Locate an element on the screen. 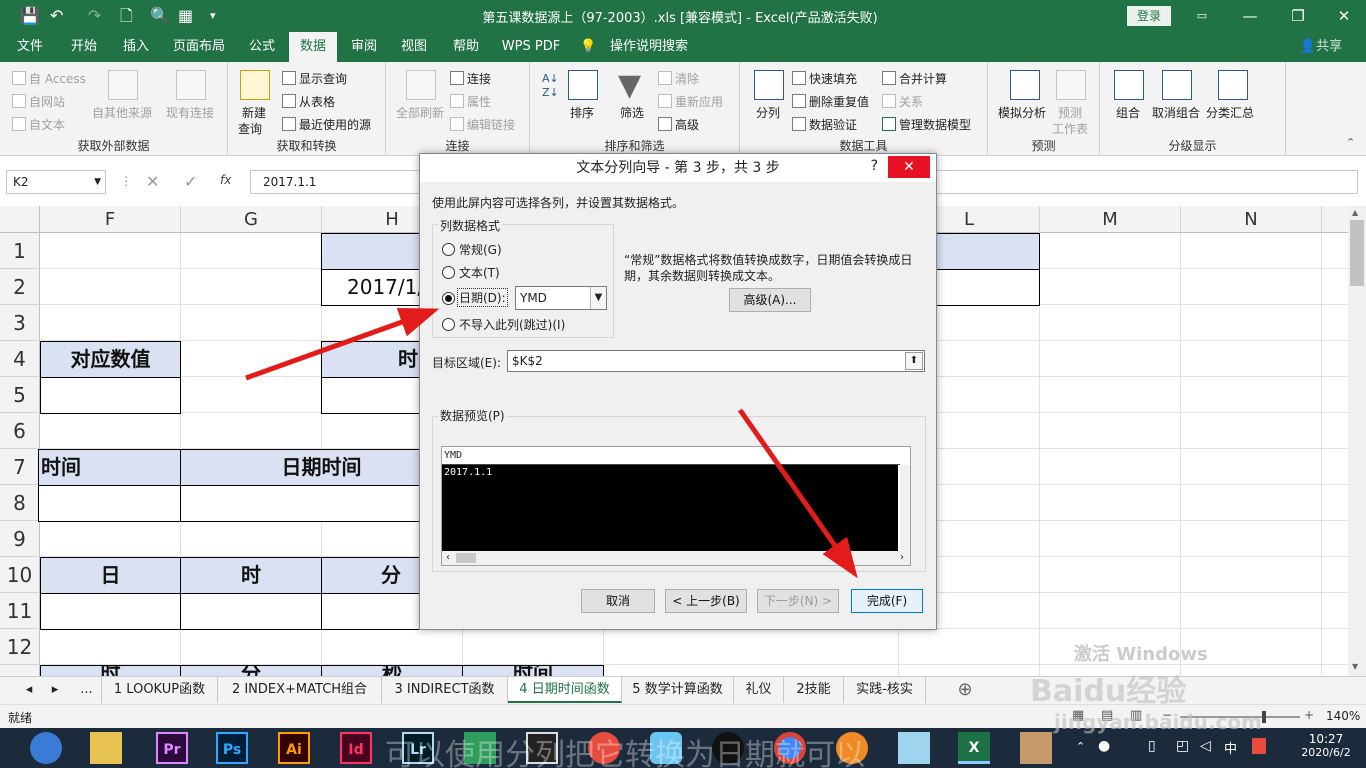 This screenshot has width=1366, height=768. form-icon: ▦ is located at coordinates (185, 16).